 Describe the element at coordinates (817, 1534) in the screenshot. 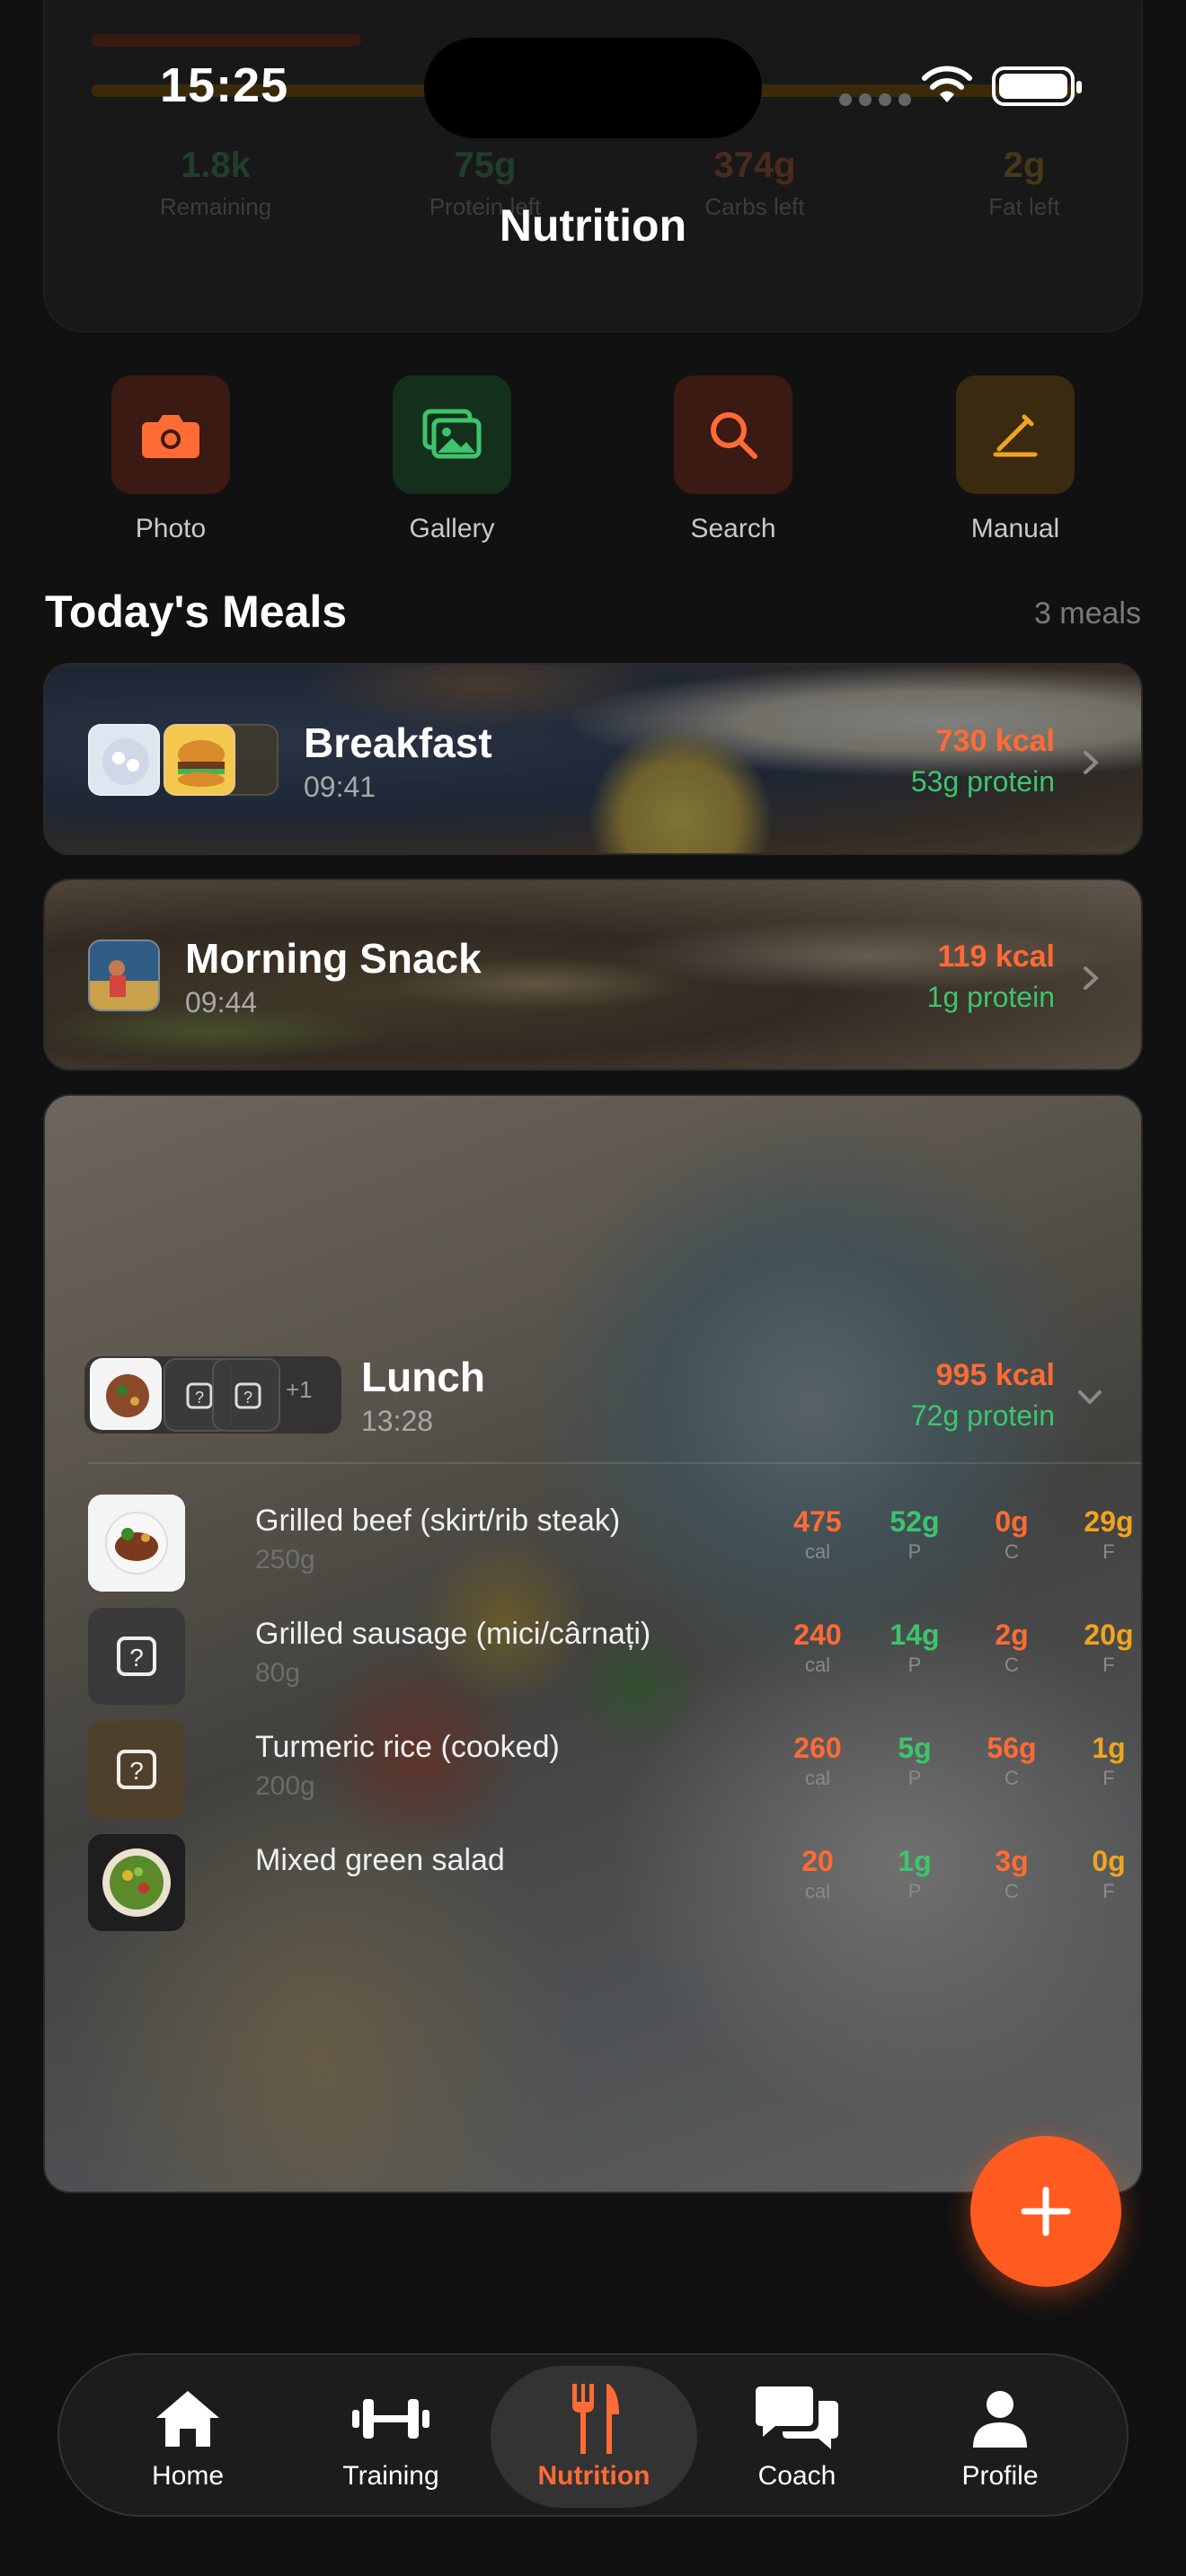

I see `macro-calories: 475 cal` at that location.